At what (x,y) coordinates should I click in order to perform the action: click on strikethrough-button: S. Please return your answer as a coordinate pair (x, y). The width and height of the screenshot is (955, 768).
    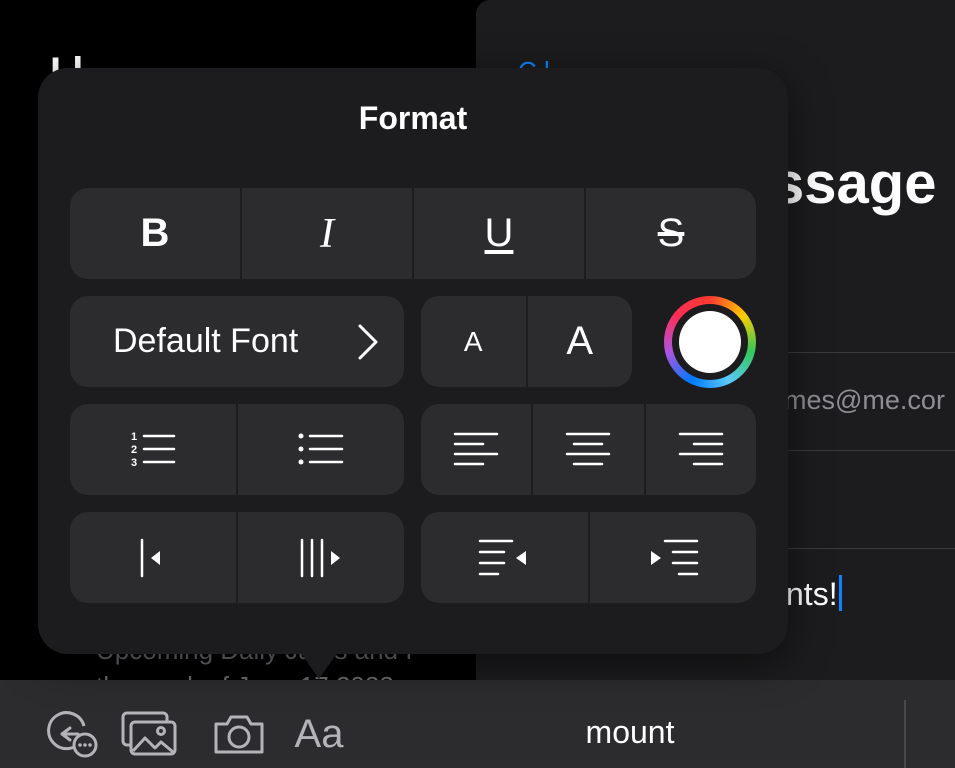
    Looking at the image, I should click on (671, 233).